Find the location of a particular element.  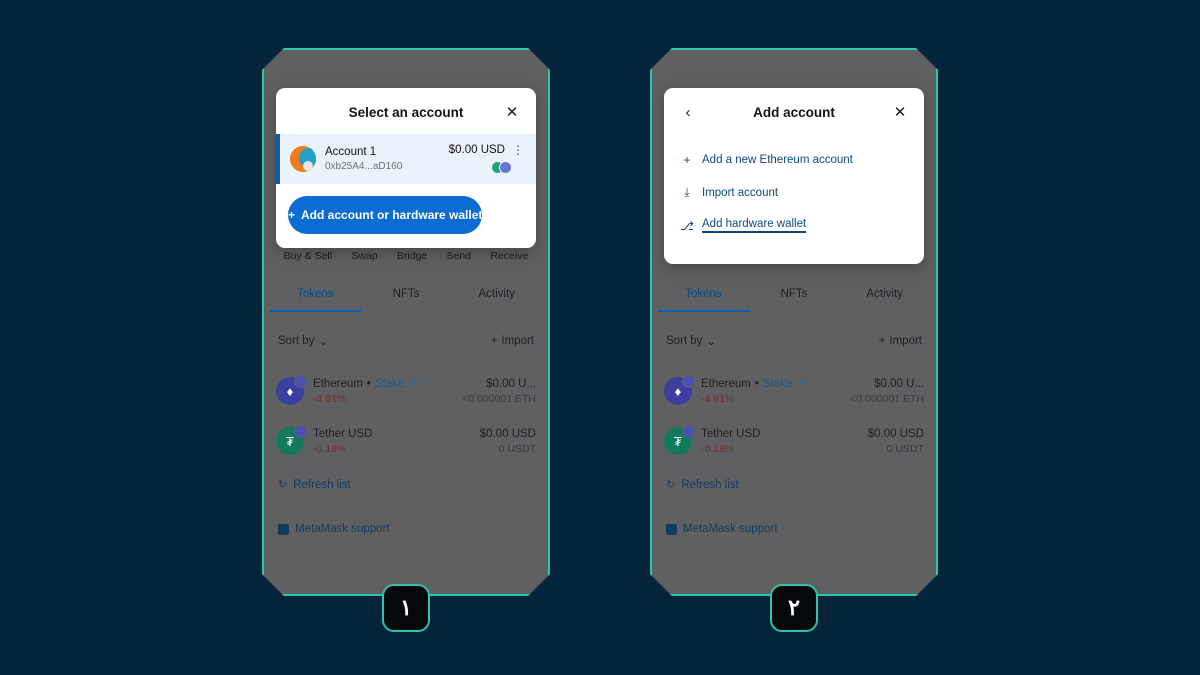

menu-item-import-account: ⤓ Import account is located at coordinates (794, 192).